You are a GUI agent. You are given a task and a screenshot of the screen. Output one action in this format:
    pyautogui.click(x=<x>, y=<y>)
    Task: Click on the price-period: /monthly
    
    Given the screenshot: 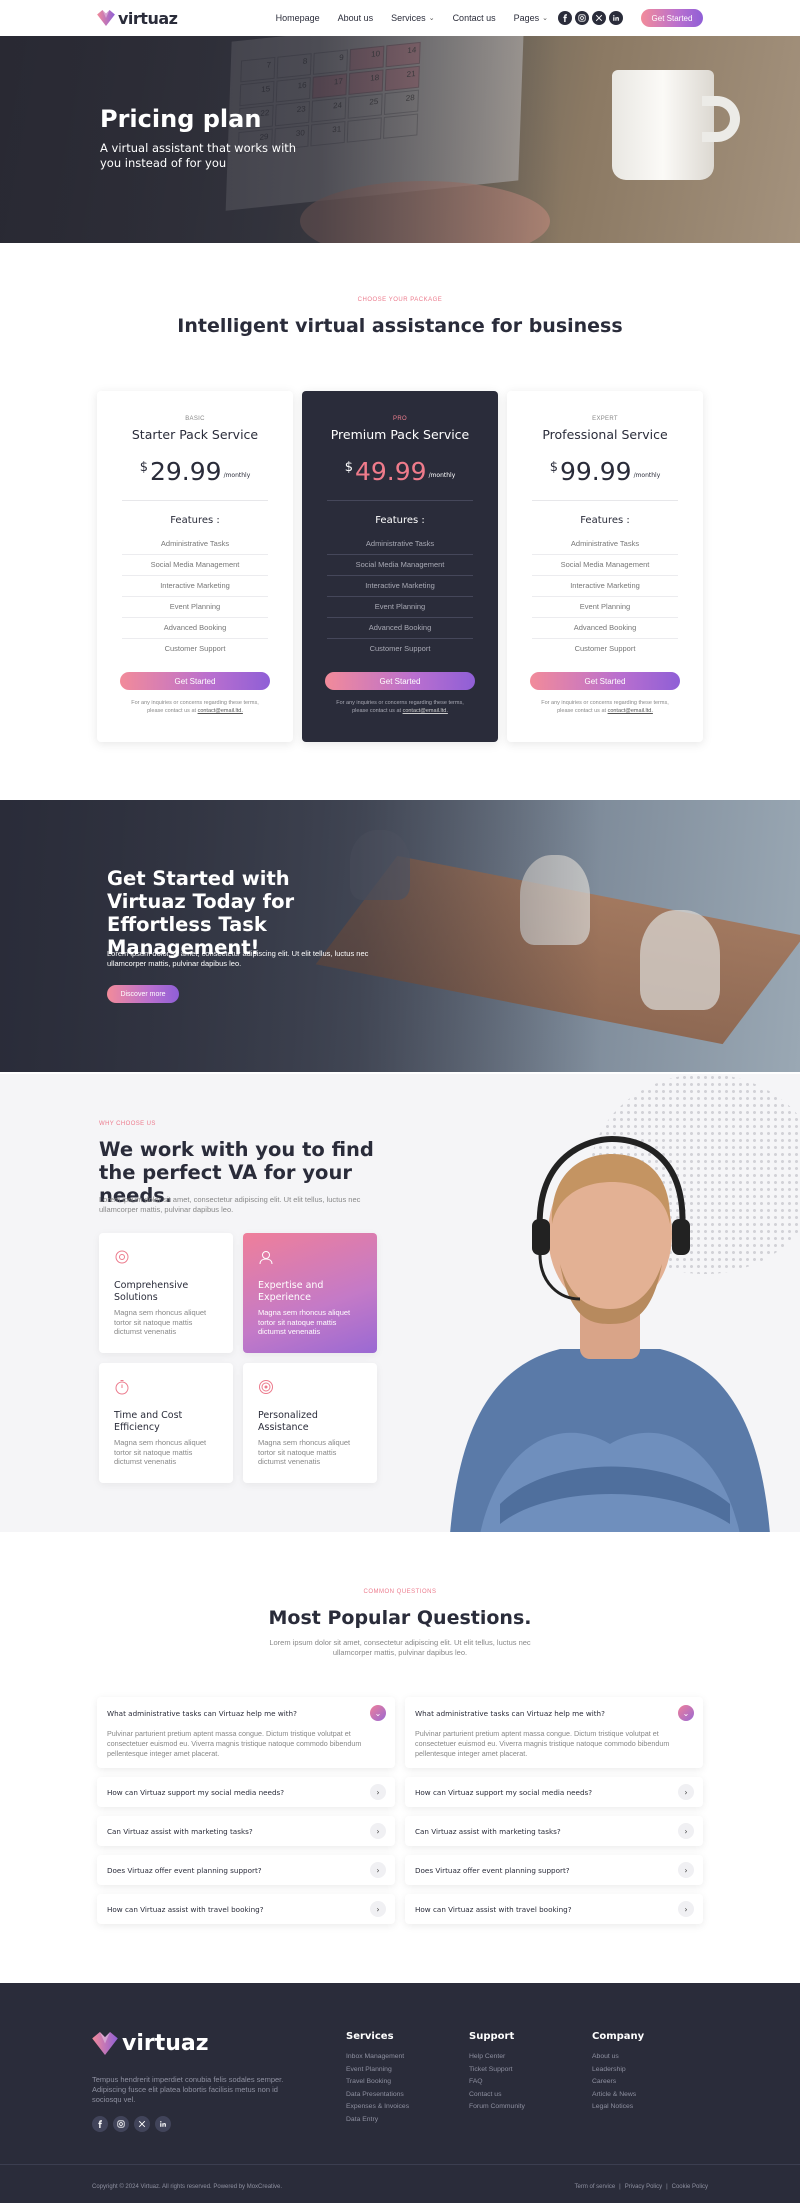 What is the action you would take?
    pyautogui.click(x=442, y=475)
    